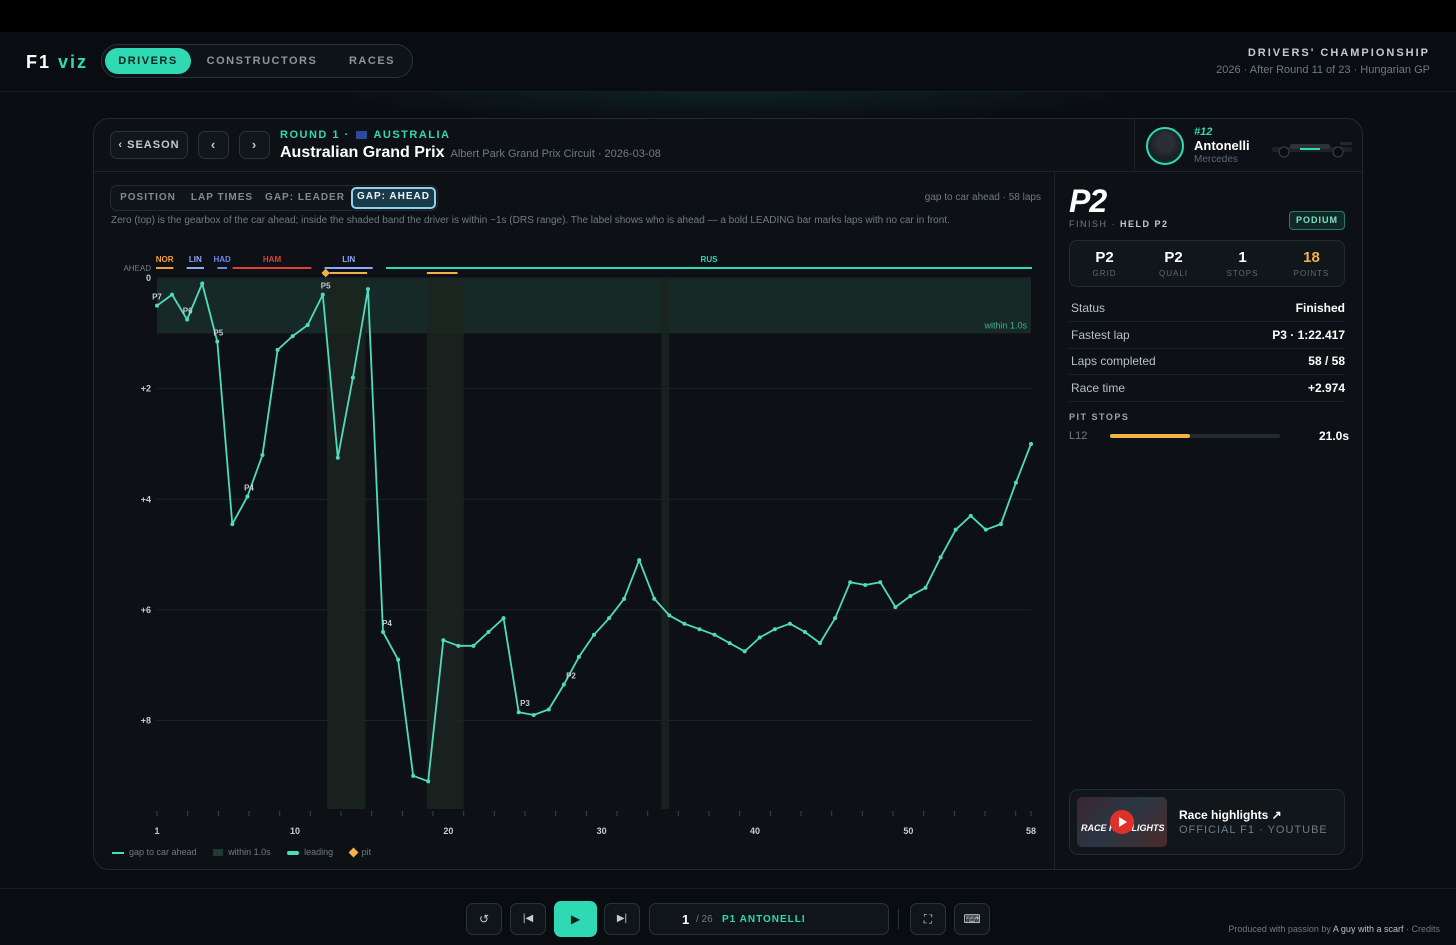  I want to click on position-label: P3, so click(525, 703).